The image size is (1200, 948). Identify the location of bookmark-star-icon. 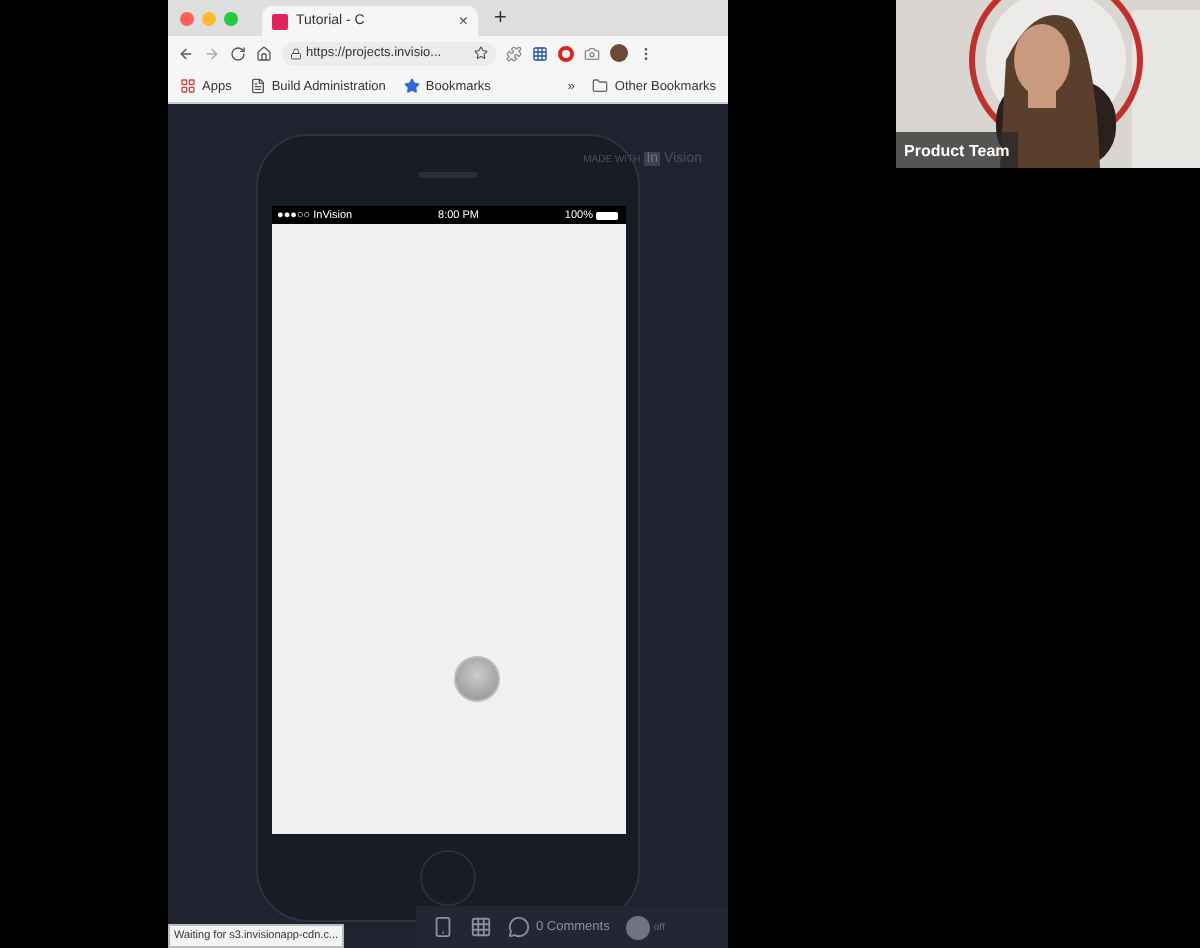
(481, 53).